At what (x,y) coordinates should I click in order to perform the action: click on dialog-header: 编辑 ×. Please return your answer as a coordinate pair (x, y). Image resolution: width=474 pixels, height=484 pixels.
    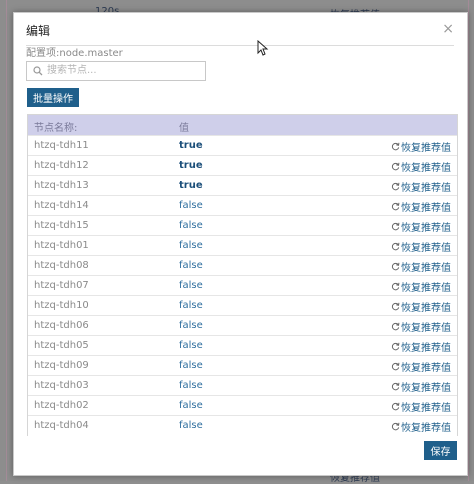
    Looking at the image, I should click on (240, 33).